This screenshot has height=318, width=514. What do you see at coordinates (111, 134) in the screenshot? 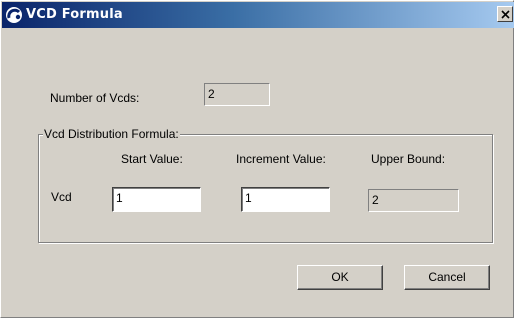
I see `group-legend: Vcd Distribution Formula:` at bounding box center [111, 134].